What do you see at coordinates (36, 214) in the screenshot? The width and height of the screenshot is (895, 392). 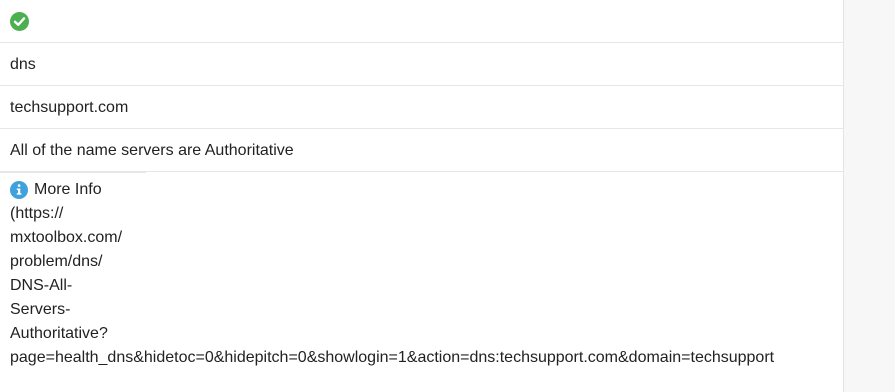 I see `more-info-url-line: (https://` at bounding box center [36, 214].